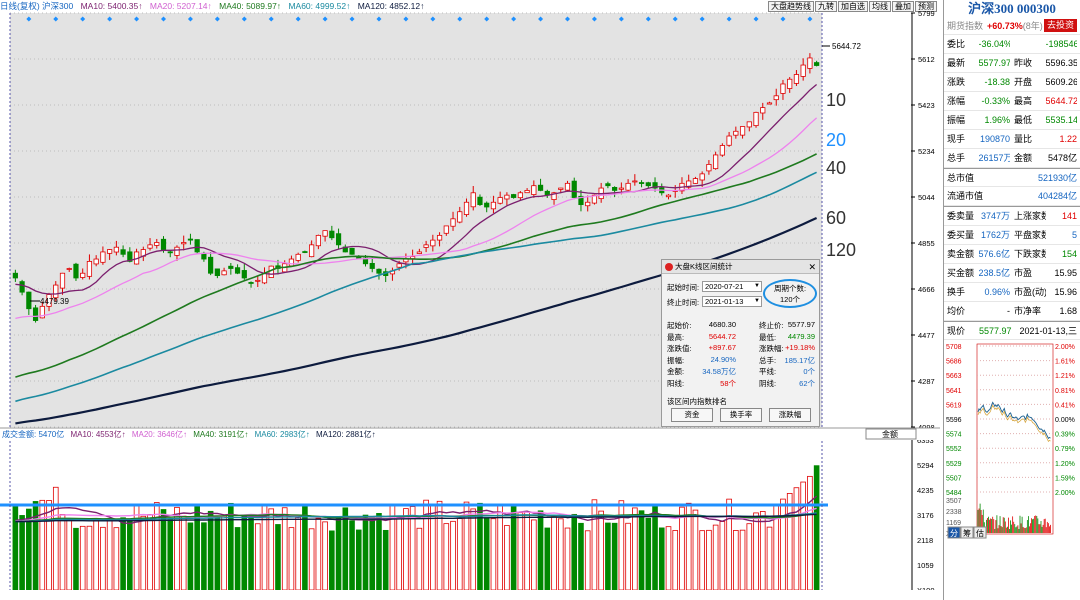 The width and height of the screenshot is (1080, 600). I want to click on stat-cell: 5644.72, so click(722, 336).